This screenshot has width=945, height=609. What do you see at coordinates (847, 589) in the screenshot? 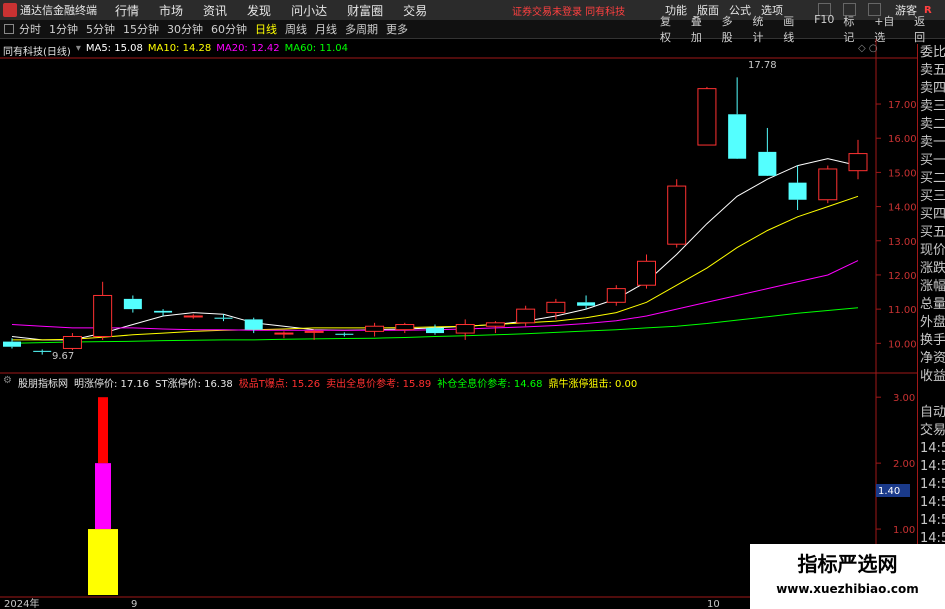
I see `watermark-url: www.xuezhibiao.com` at bounding box center [847, 589].